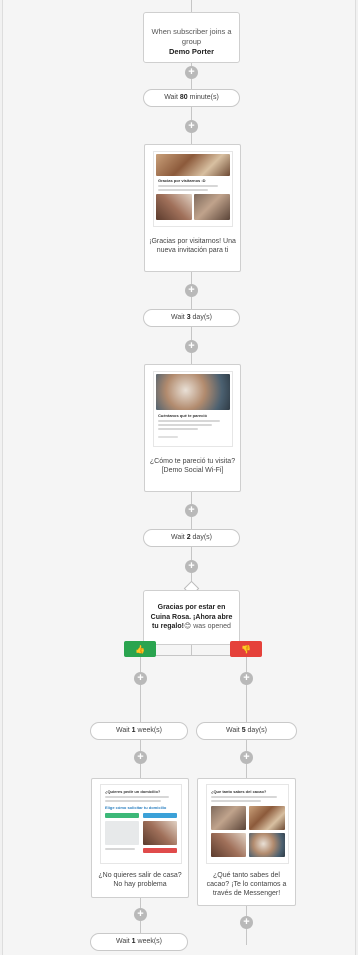 The height and width of the screenshot is (955, 358). I want to click on email-heading: Gracias por visitarnos :D, so click(182, 180).